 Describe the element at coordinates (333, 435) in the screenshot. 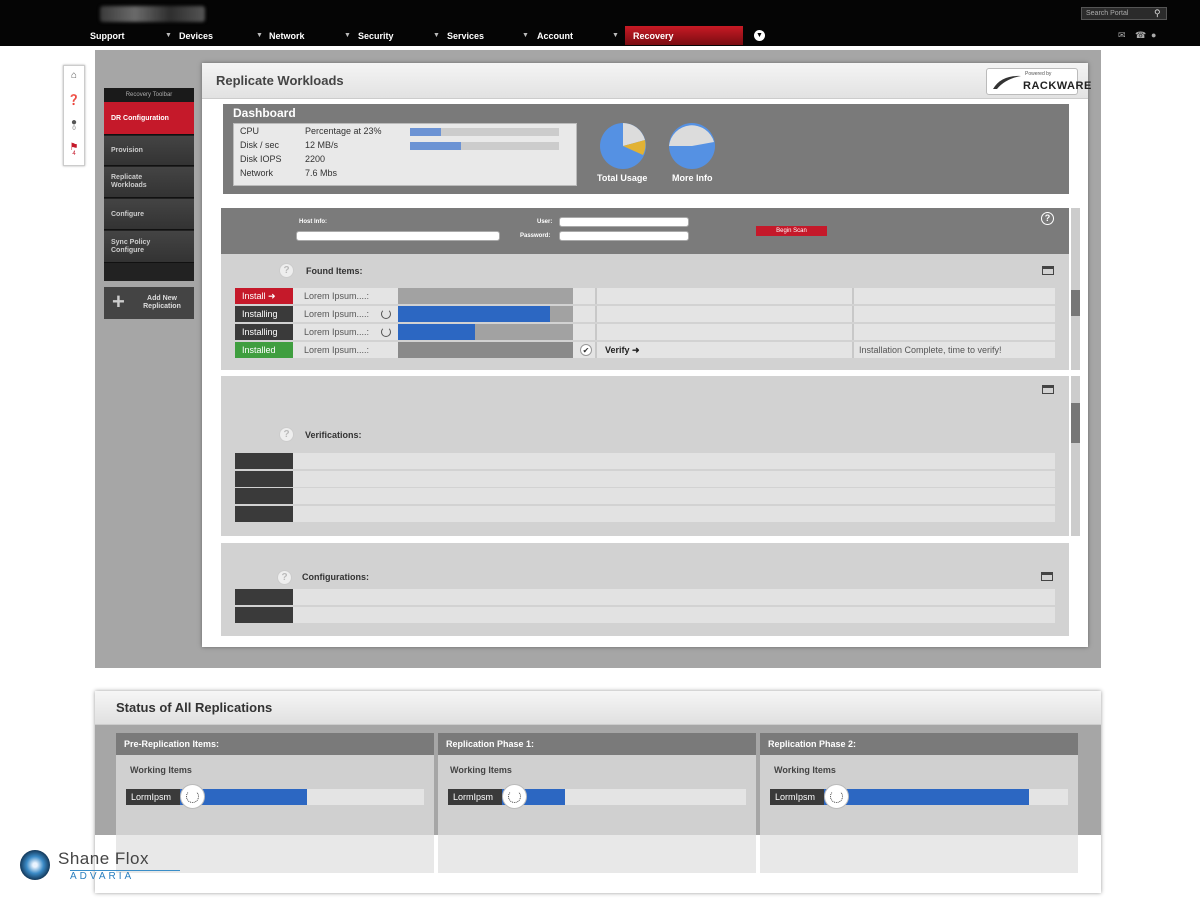

I see `verifications-title: Verifications:` at that location.